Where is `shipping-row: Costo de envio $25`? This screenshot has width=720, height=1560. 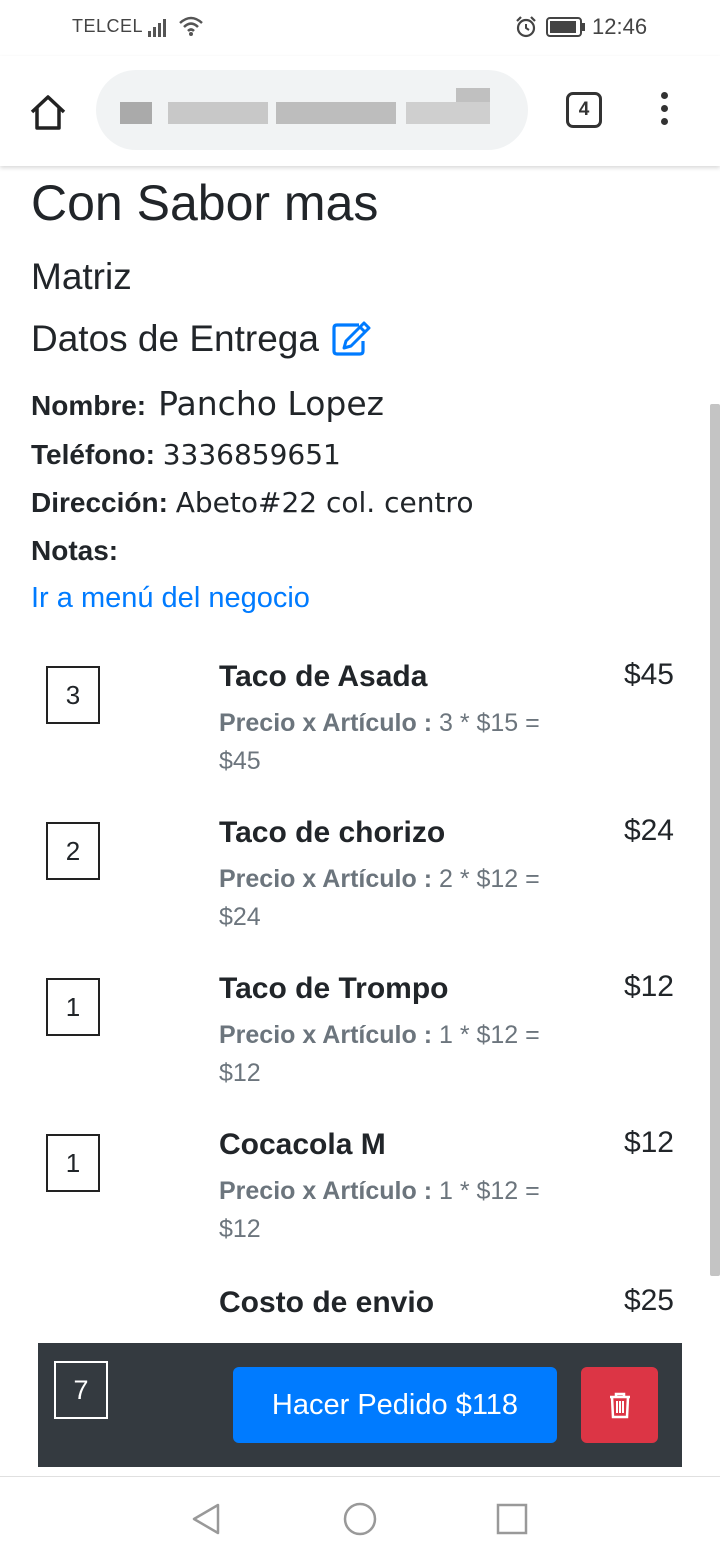 shipping-row: Costo de envio $25 is located at coordinates (360, 1310).